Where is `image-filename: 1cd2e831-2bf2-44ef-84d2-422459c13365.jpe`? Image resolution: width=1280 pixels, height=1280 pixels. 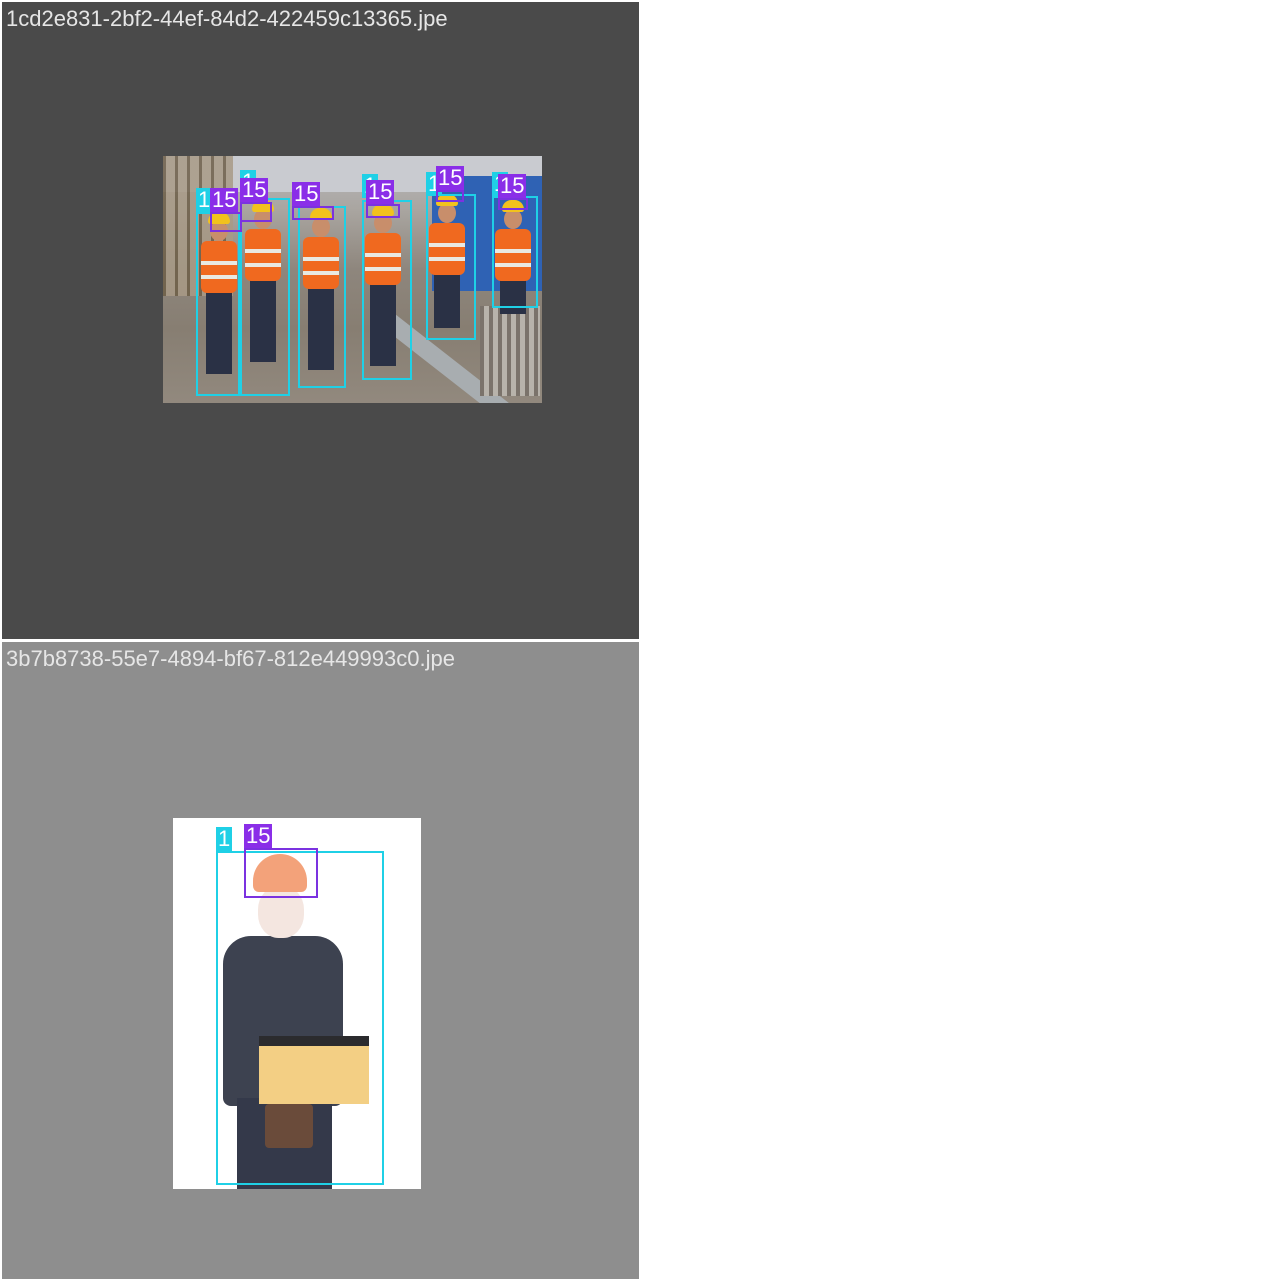
image-filename: 1cd2e831-2bf2-44ef-84d2-422459c13365.jpe is located at coordinates (227, 18).